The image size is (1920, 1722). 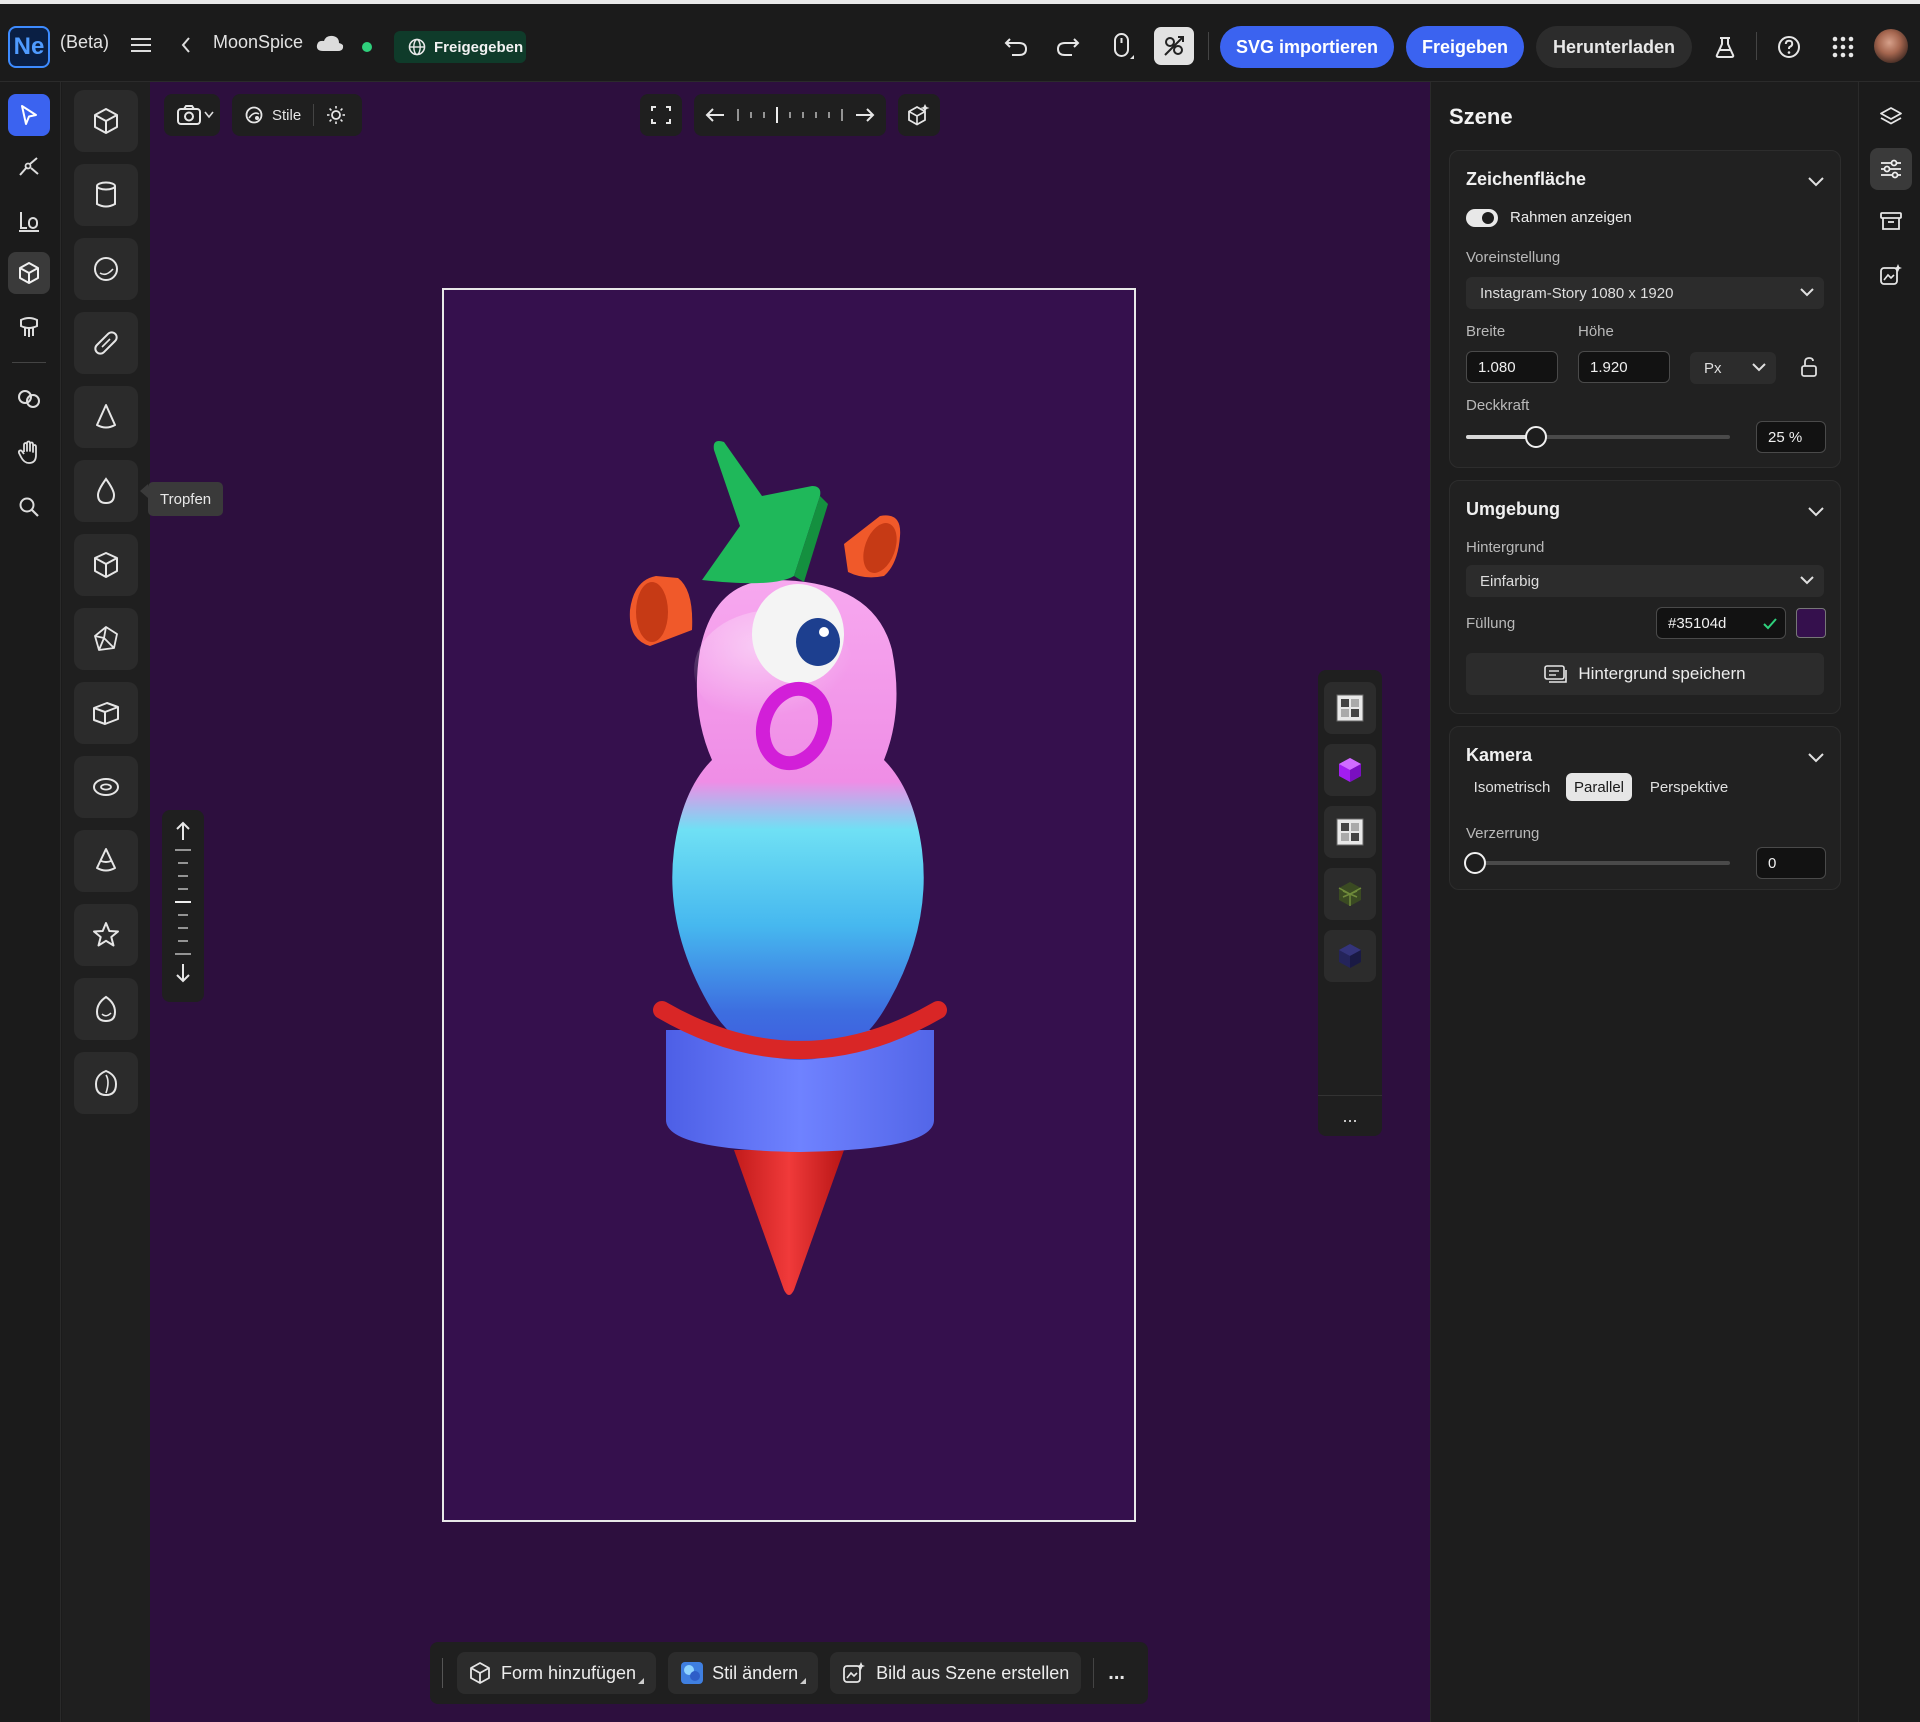 I want to click on zoom-search-icon, so click(x=29, y=507).